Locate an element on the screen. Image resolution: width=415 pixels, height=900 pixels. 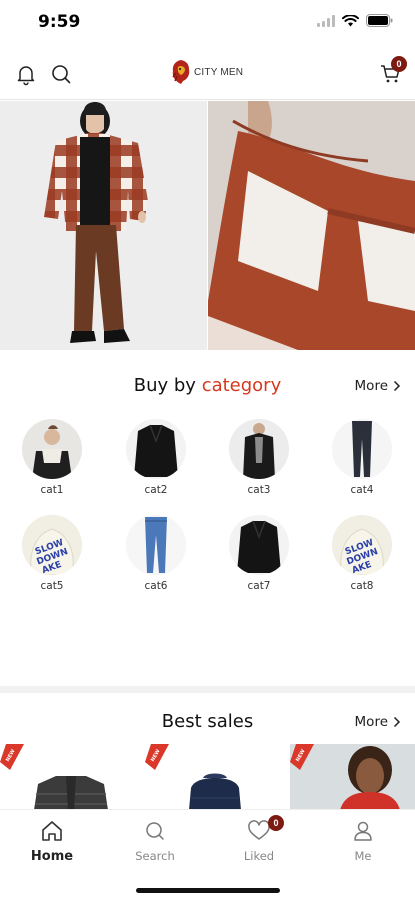
category-more-link: More is located at coordinates (378, 386).